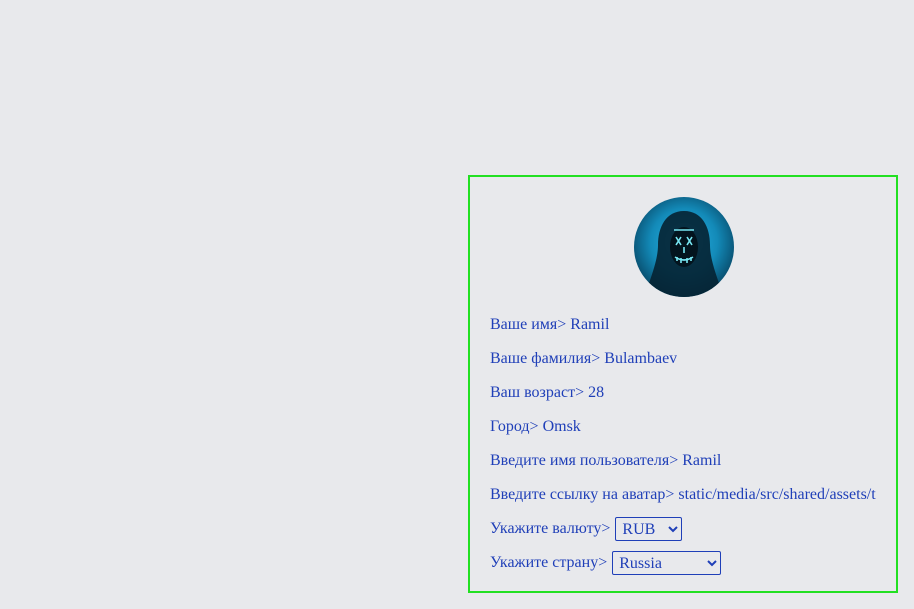 Image resolution: width=914 pixels, height=609 pixels. What do you see at coordinates (649, 529) in the screenshot?
I see `currency-select: RUB` at bounding box center [649, 529].